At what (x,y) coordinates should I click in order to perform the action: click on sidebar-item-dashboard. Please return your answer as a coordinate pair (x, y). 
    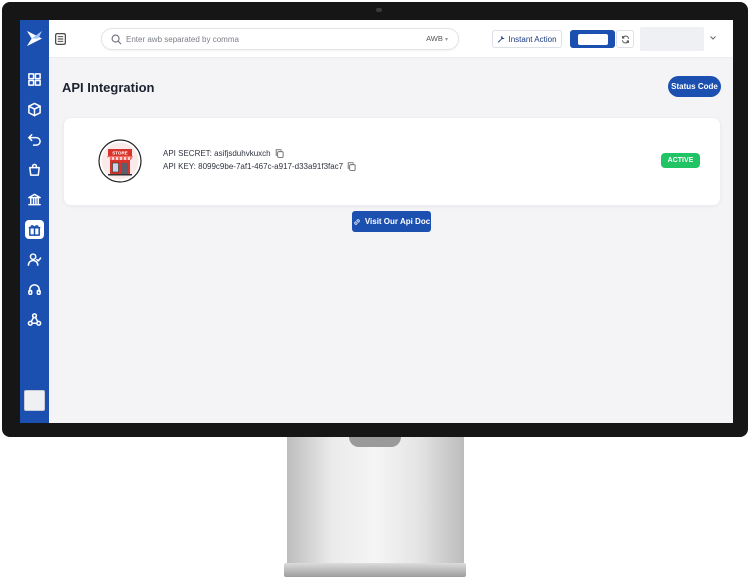
    Looking at the image, I should click on (34, 79).